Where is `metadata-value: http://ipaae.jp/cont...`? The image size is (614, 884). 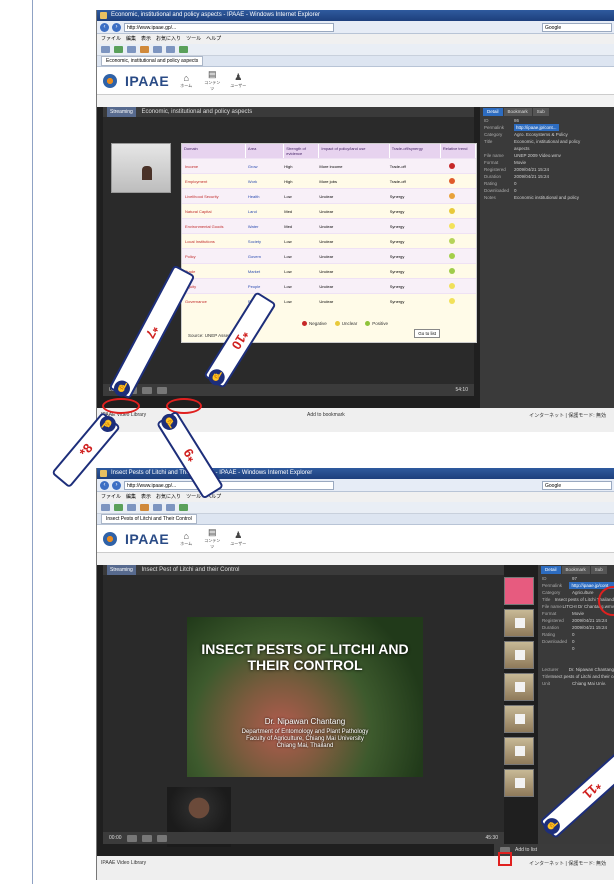
metadata-value: http://ipaae.jp/cont... is located at coordinates (536, 127).